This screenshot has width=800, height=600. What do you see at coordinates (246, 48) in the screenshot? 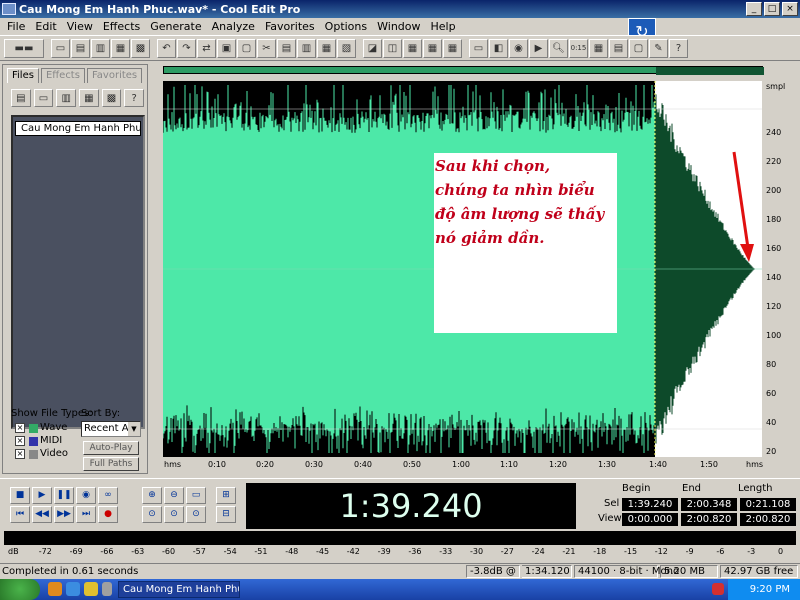
I see `copy-new-icon: ▢` at bounding box center [246, 48].